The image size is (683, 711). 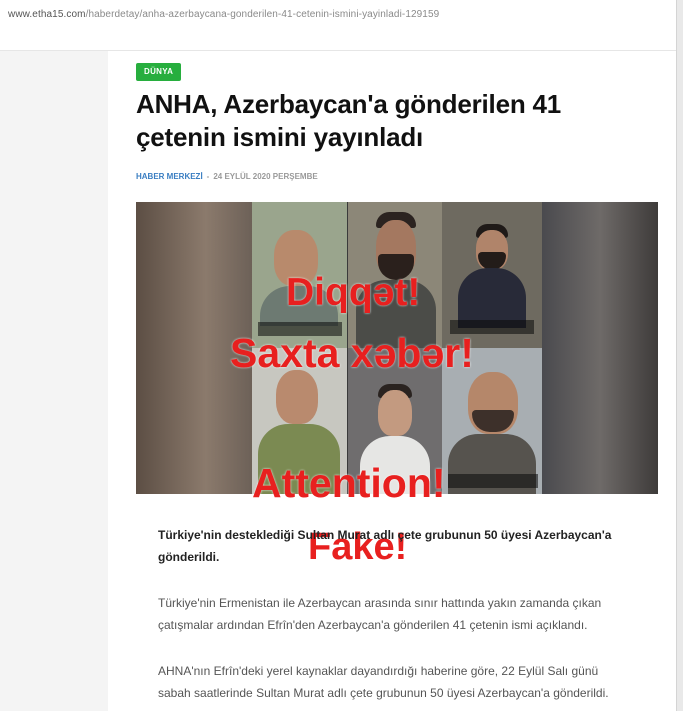 What do you see at coordinates (353, 292) in the screenshot?
I see `overlay-warning-az: Diqqət!` at bounding box center [353, 292].